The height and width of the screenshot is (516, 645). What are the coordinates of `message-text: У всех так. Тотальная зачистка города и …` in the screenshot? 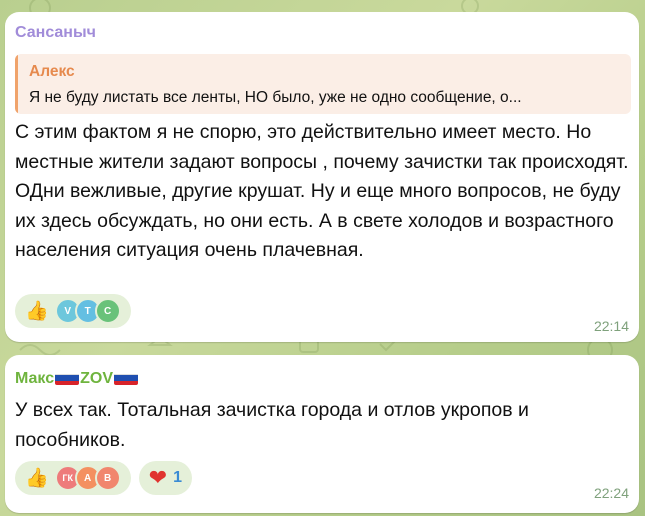 It's located at (272, 425).